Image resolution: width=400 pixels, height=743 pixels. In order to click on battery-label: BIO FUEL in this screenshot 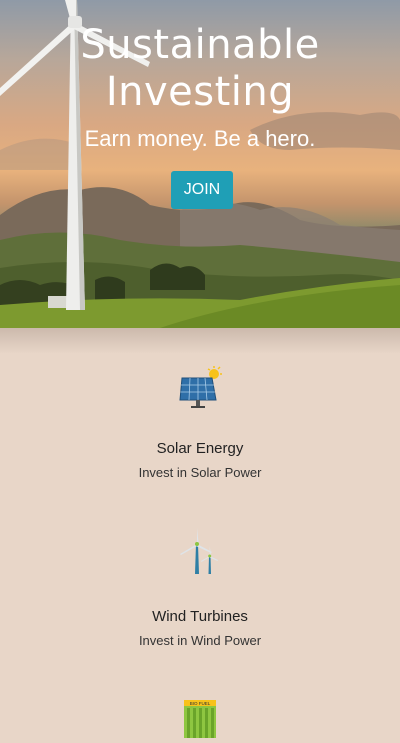, I will do `click(200, 703)`.